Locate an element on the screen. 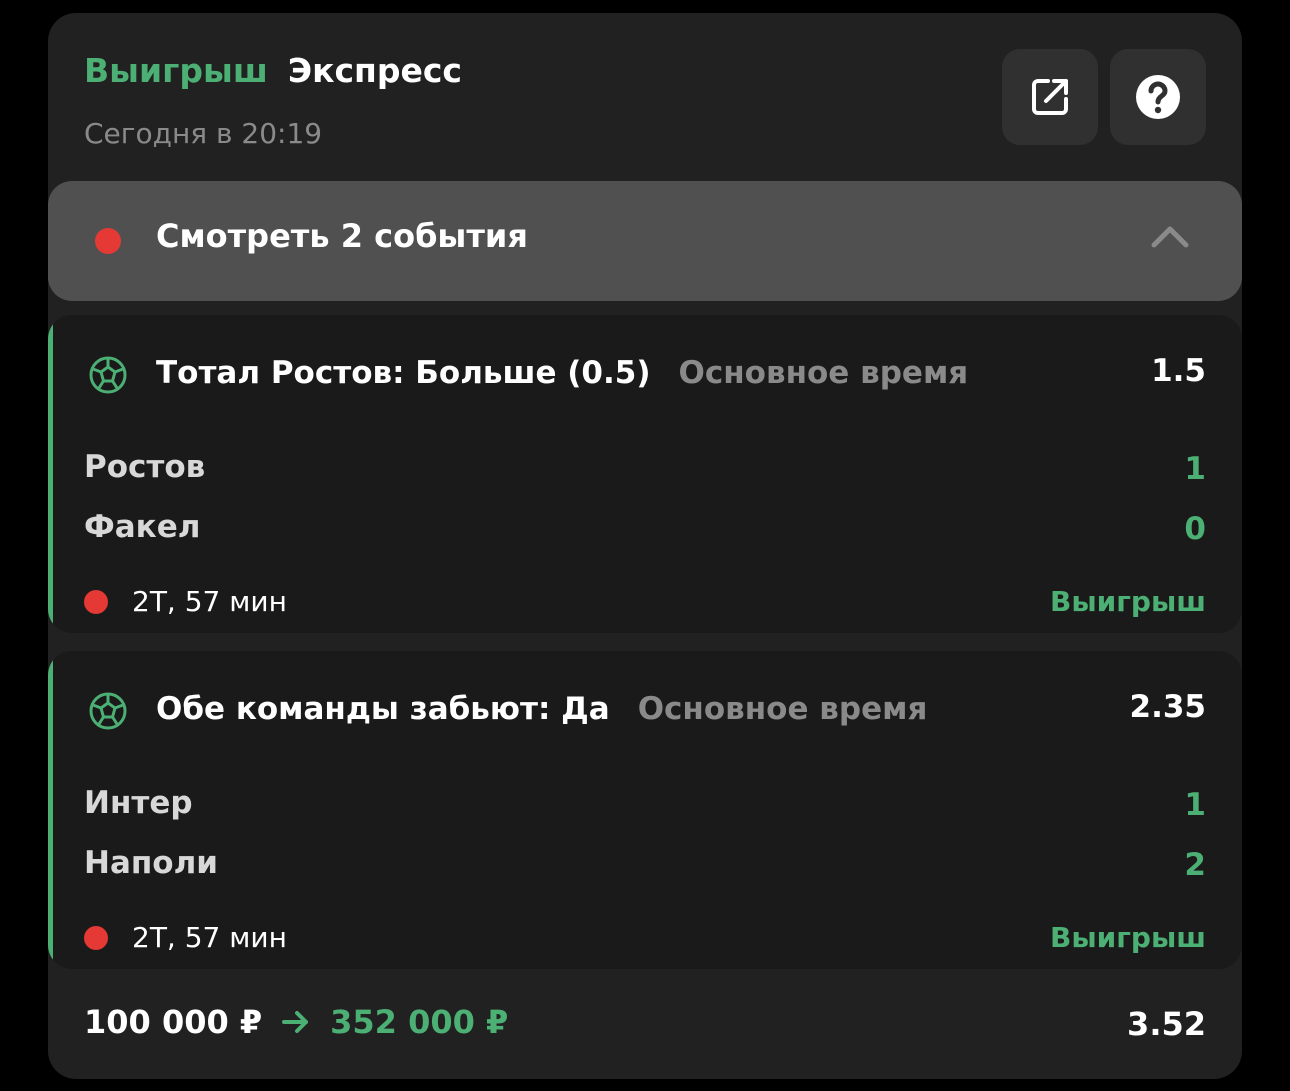  payout-row: 100 000 ₽ 352 000 ₽ is located at coordinates (296, 1022).